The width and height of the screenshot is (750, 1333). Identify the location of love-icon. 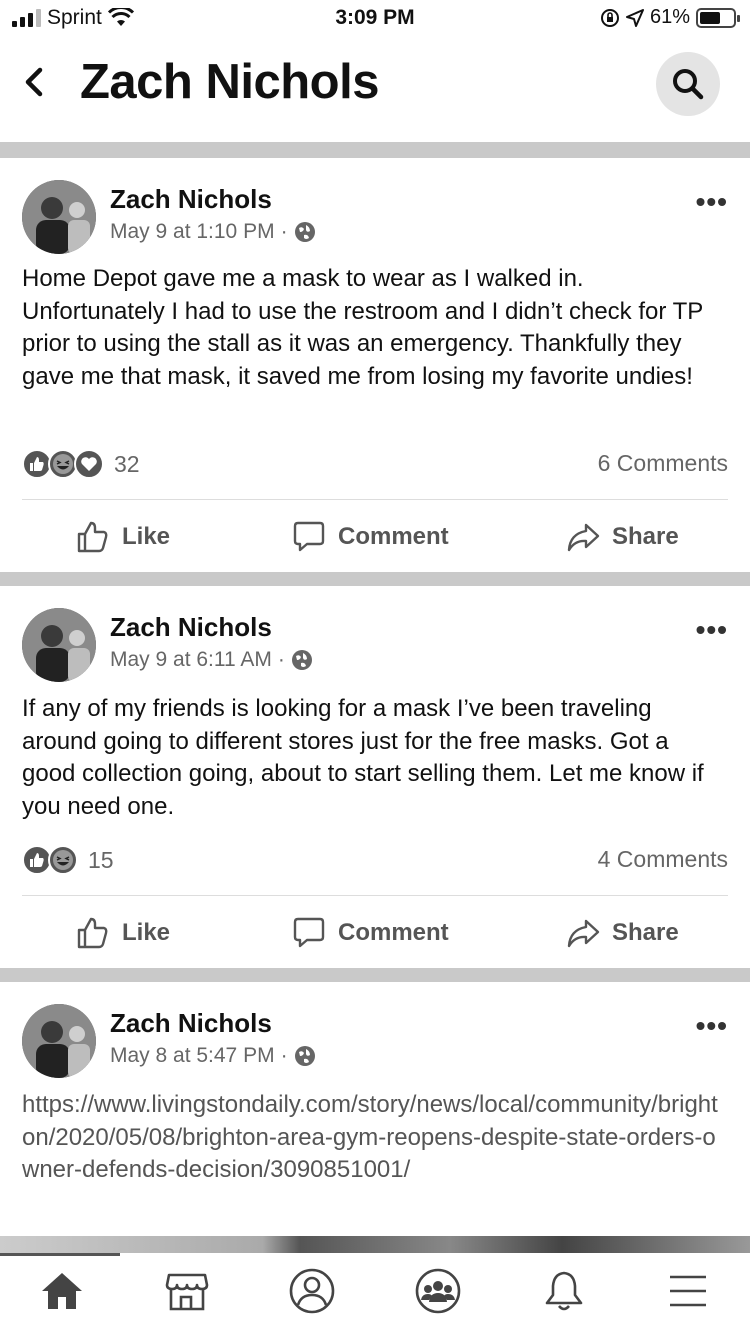
(89, 464).